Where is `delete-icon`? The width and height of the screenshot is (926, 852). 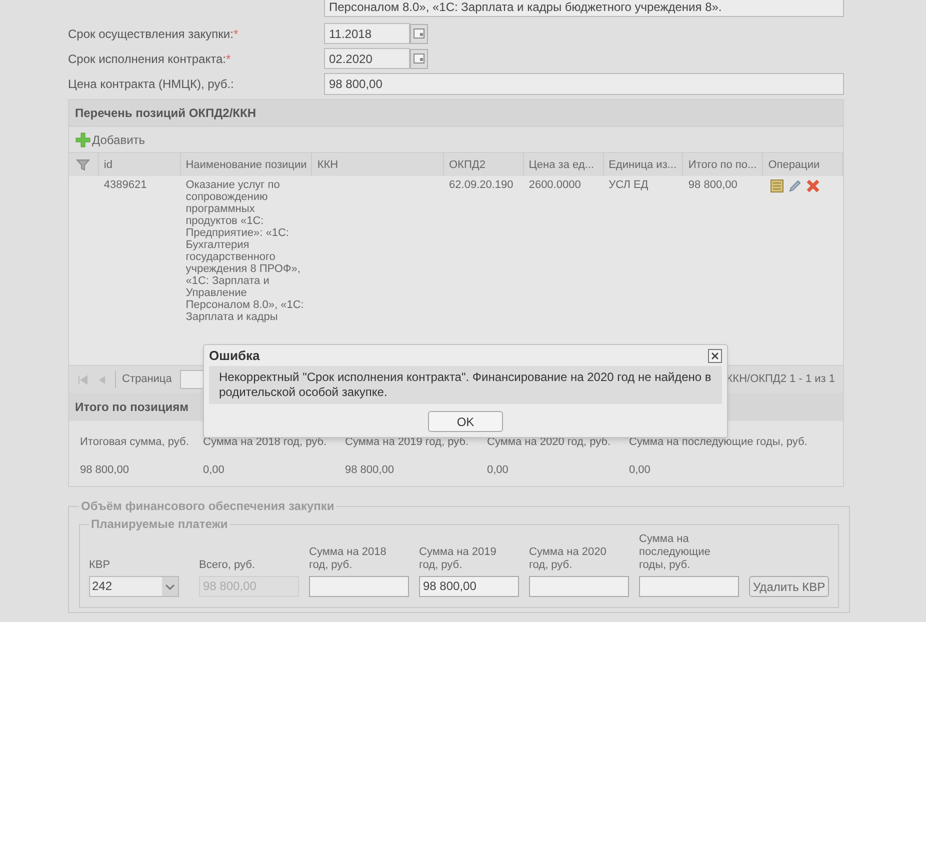 delete-icon is located at coordinates (813, 186).